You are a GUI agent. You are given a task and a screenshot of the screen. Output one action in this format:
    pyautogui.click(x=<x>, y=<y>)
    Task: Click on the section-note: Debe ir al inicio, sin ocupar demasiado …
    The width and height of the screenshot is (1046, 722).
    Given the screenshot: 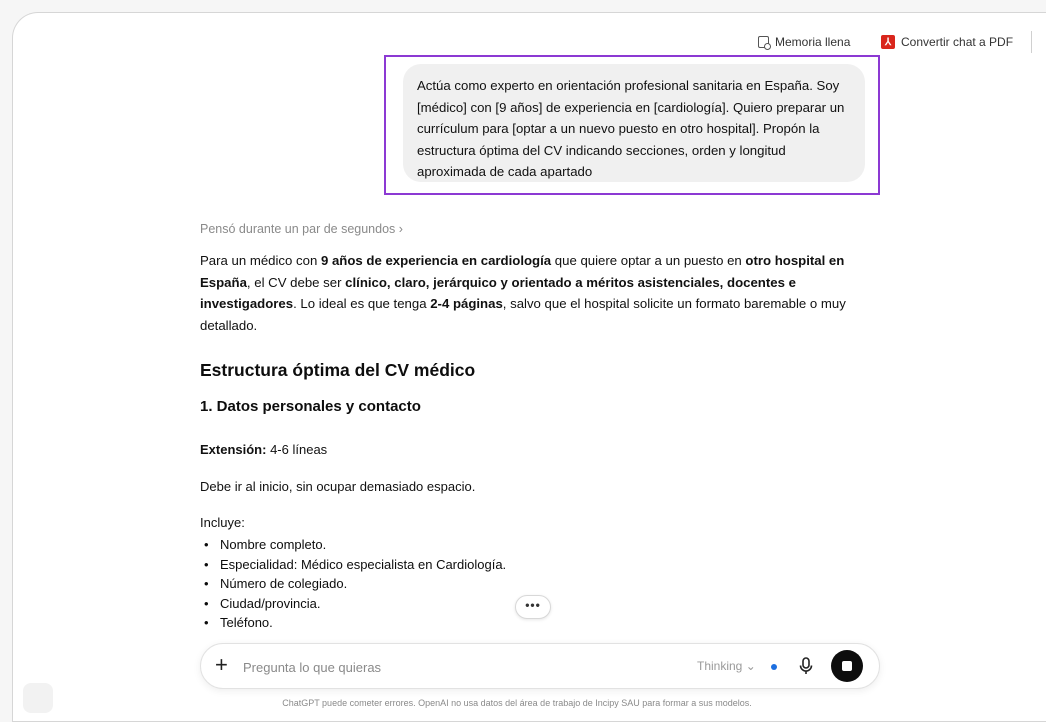 What is the action you would take?
    pyautogui.click(x=338, y=486)
    